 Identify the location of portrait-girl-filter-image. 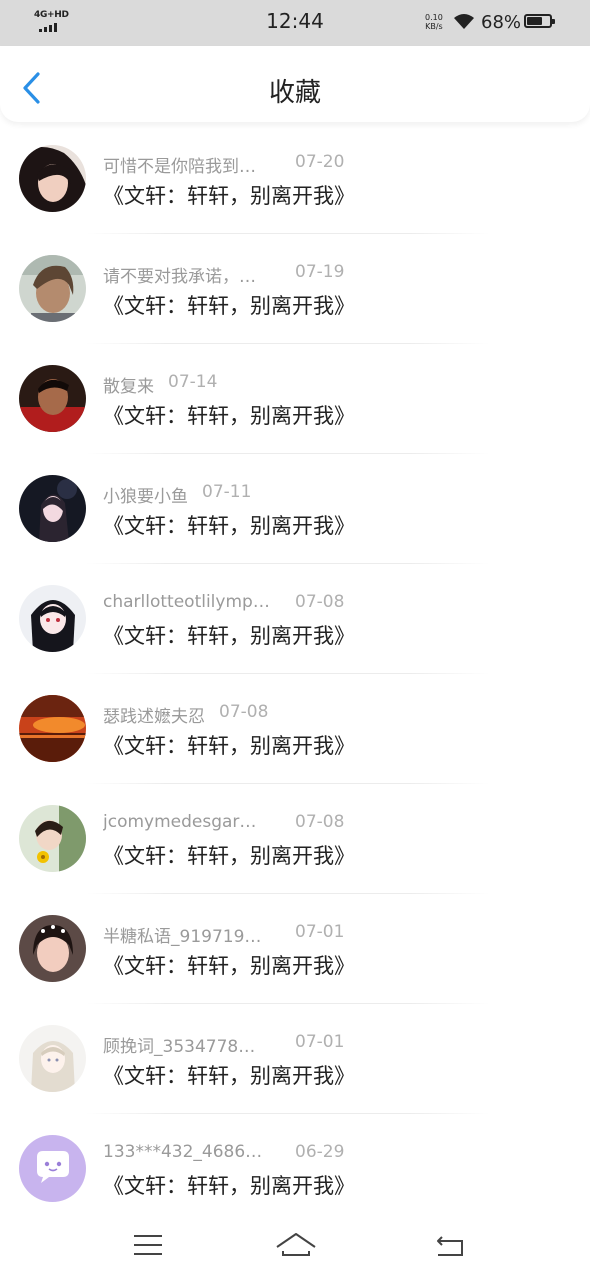
(52, 948).